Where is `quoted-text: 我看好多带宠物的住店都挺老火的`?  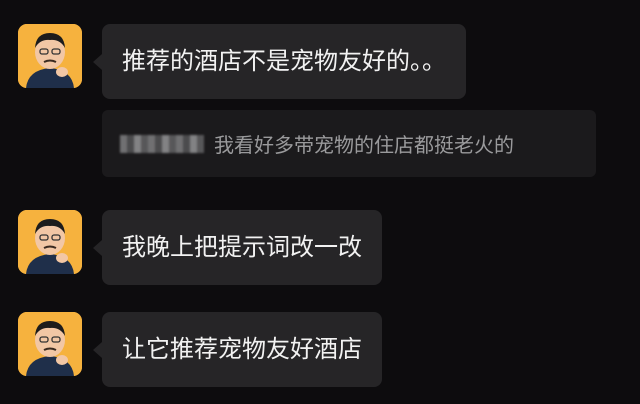 quoted-text: 我看好多带宠物的住店都挺老火的 is located at coordinates (364, 145).